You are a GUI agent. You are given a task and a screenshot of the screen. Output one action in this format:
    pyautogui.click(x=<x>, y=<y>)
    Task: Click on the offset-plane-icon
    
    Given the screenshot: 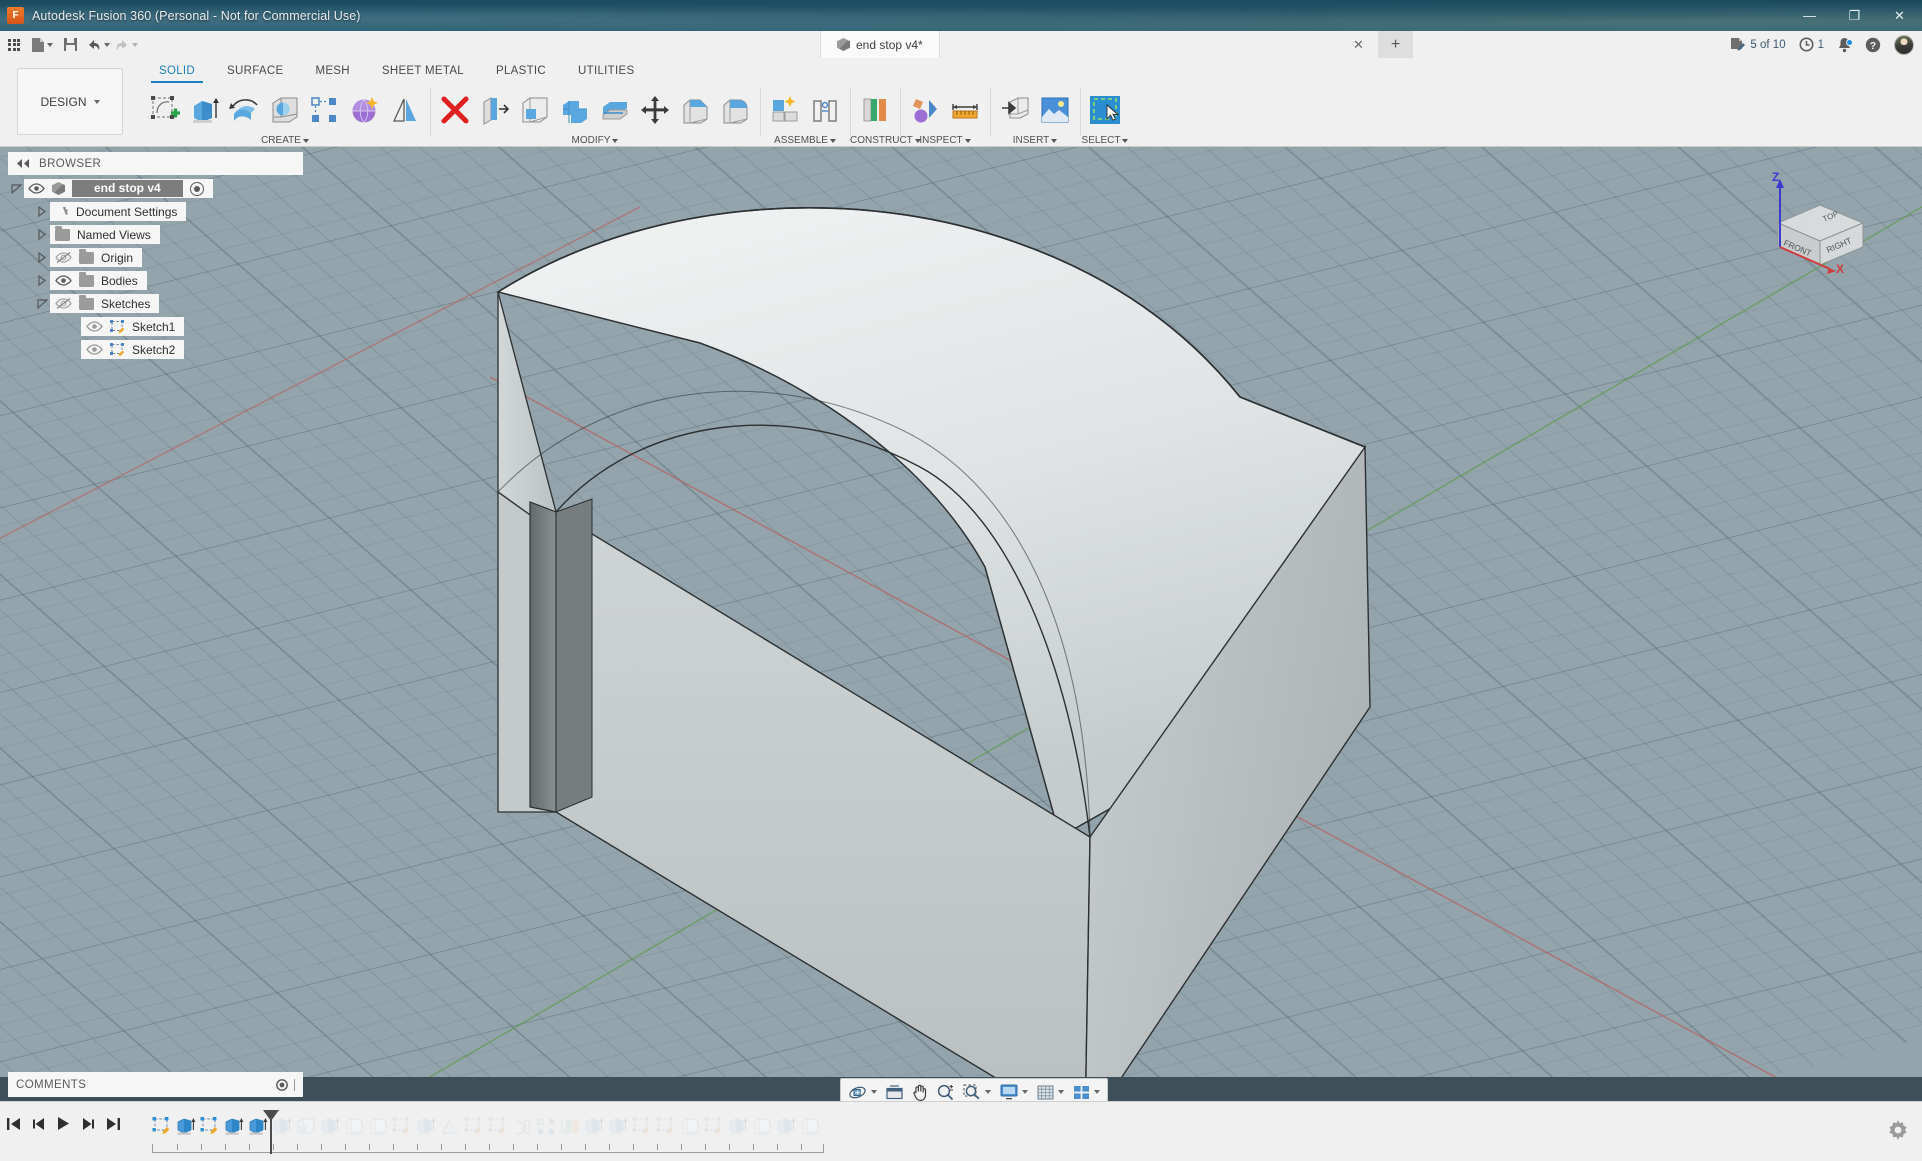 What is the action you would take?
    pyautogui.click(x=875, y=110)
    